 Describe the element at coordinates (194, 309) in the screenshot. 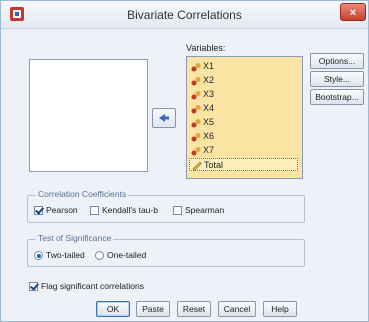

I see `reset-button: Reset` at that location.